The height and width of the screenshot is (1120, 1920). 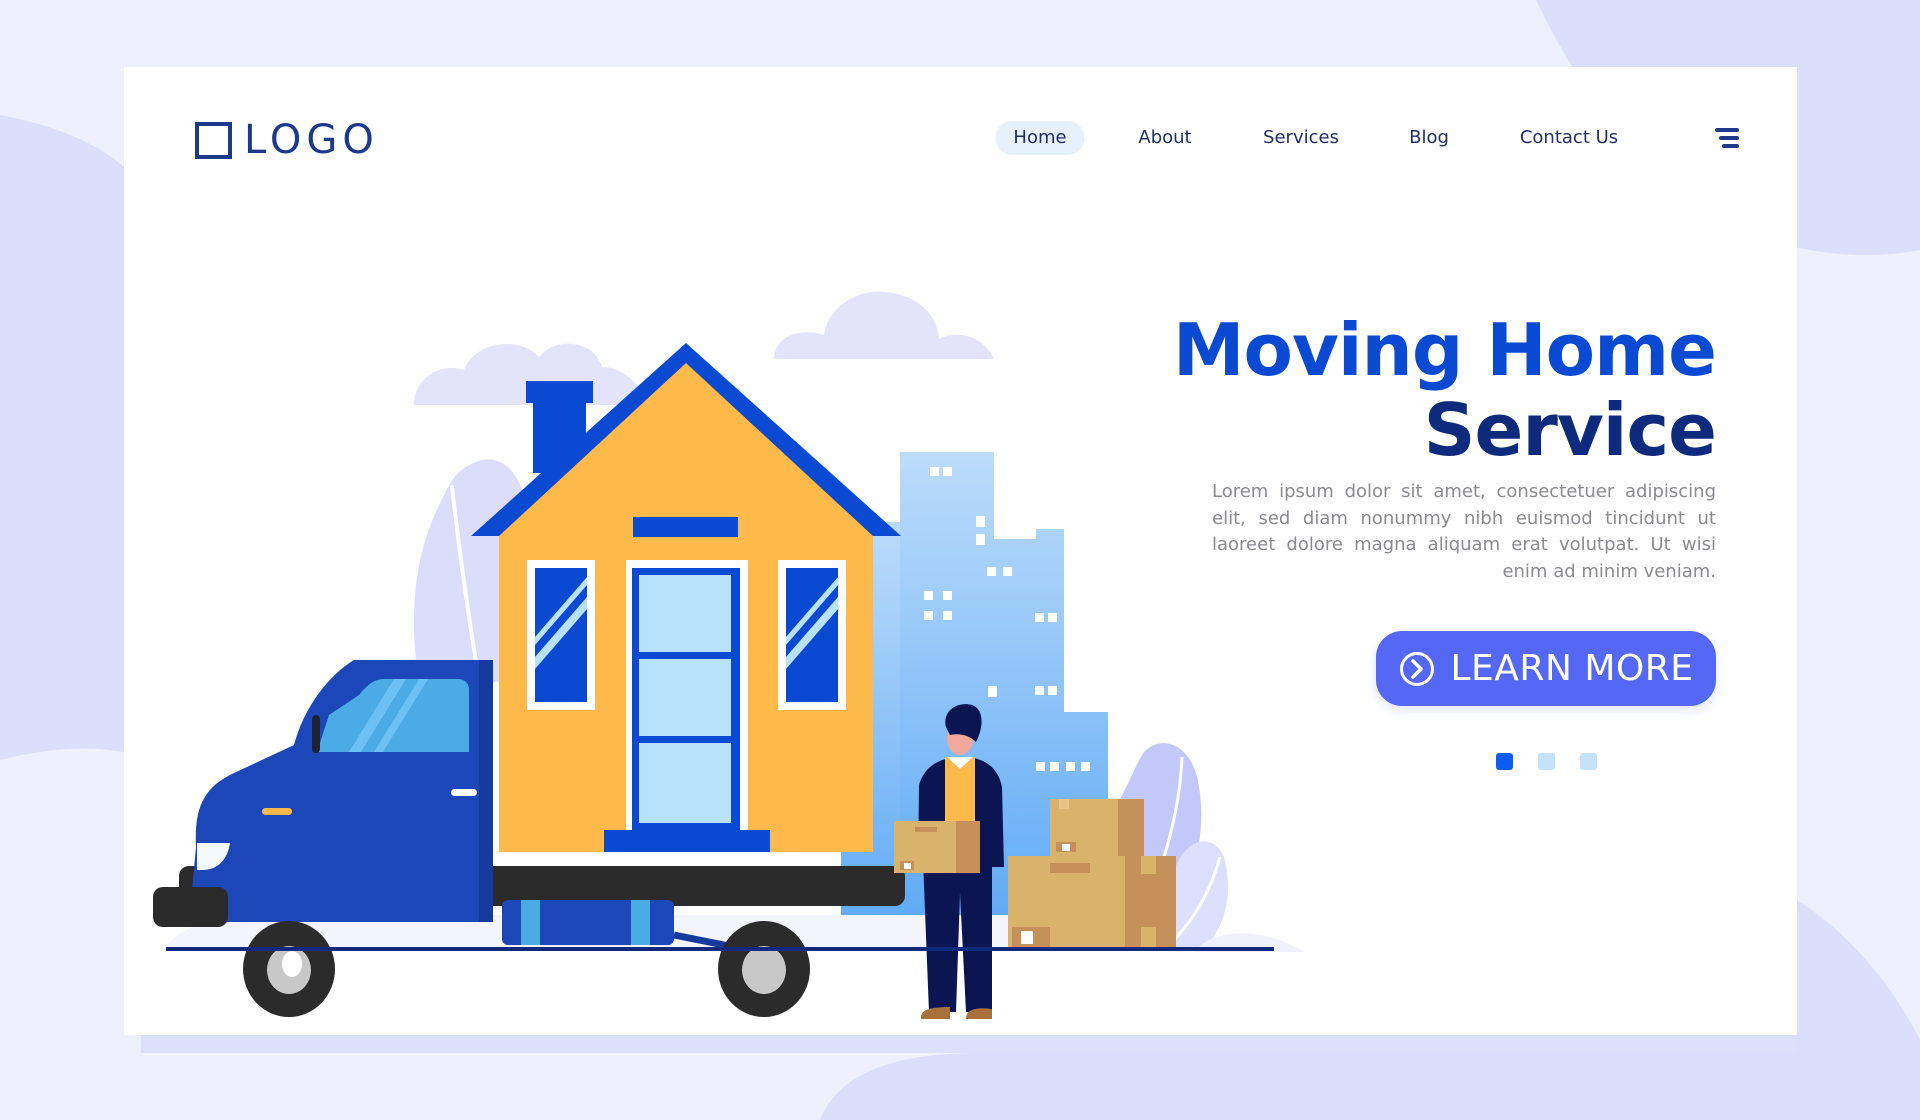 What do you see at coordinates (1444, 350) in the screenshot?
I see `hero-title-line1: Moving Home` at bounding box center [1444, 350].